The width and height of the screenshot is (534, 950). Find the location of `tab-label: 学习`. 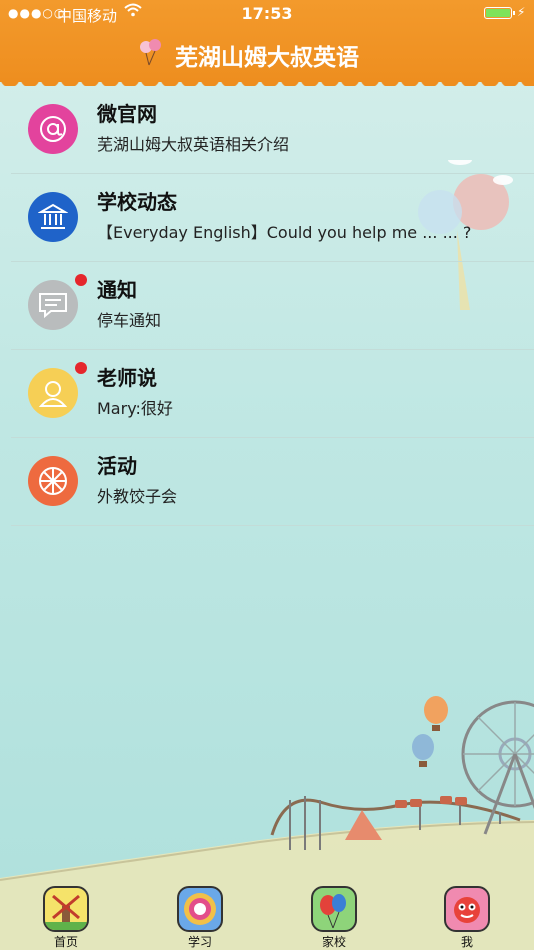

tab-label: 学习 is located at coordinates (199, 942).